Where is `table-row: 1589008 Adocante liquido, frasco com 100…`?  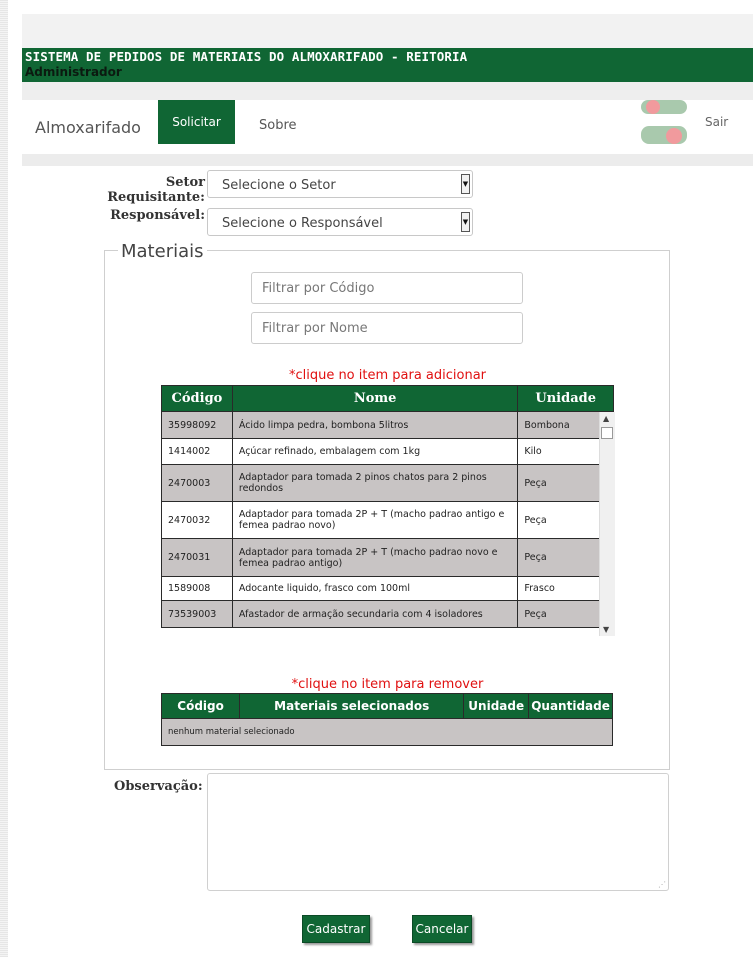
table-row: 1589008 Adocante liquido, frasco com 100… is located at coordinates (387, 588).